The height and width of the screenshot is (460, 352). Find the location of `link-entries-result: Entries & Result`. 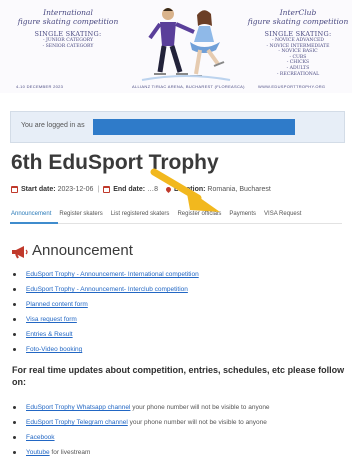

link-entries-result: Entries & Result is located at coordinates (49, 334).